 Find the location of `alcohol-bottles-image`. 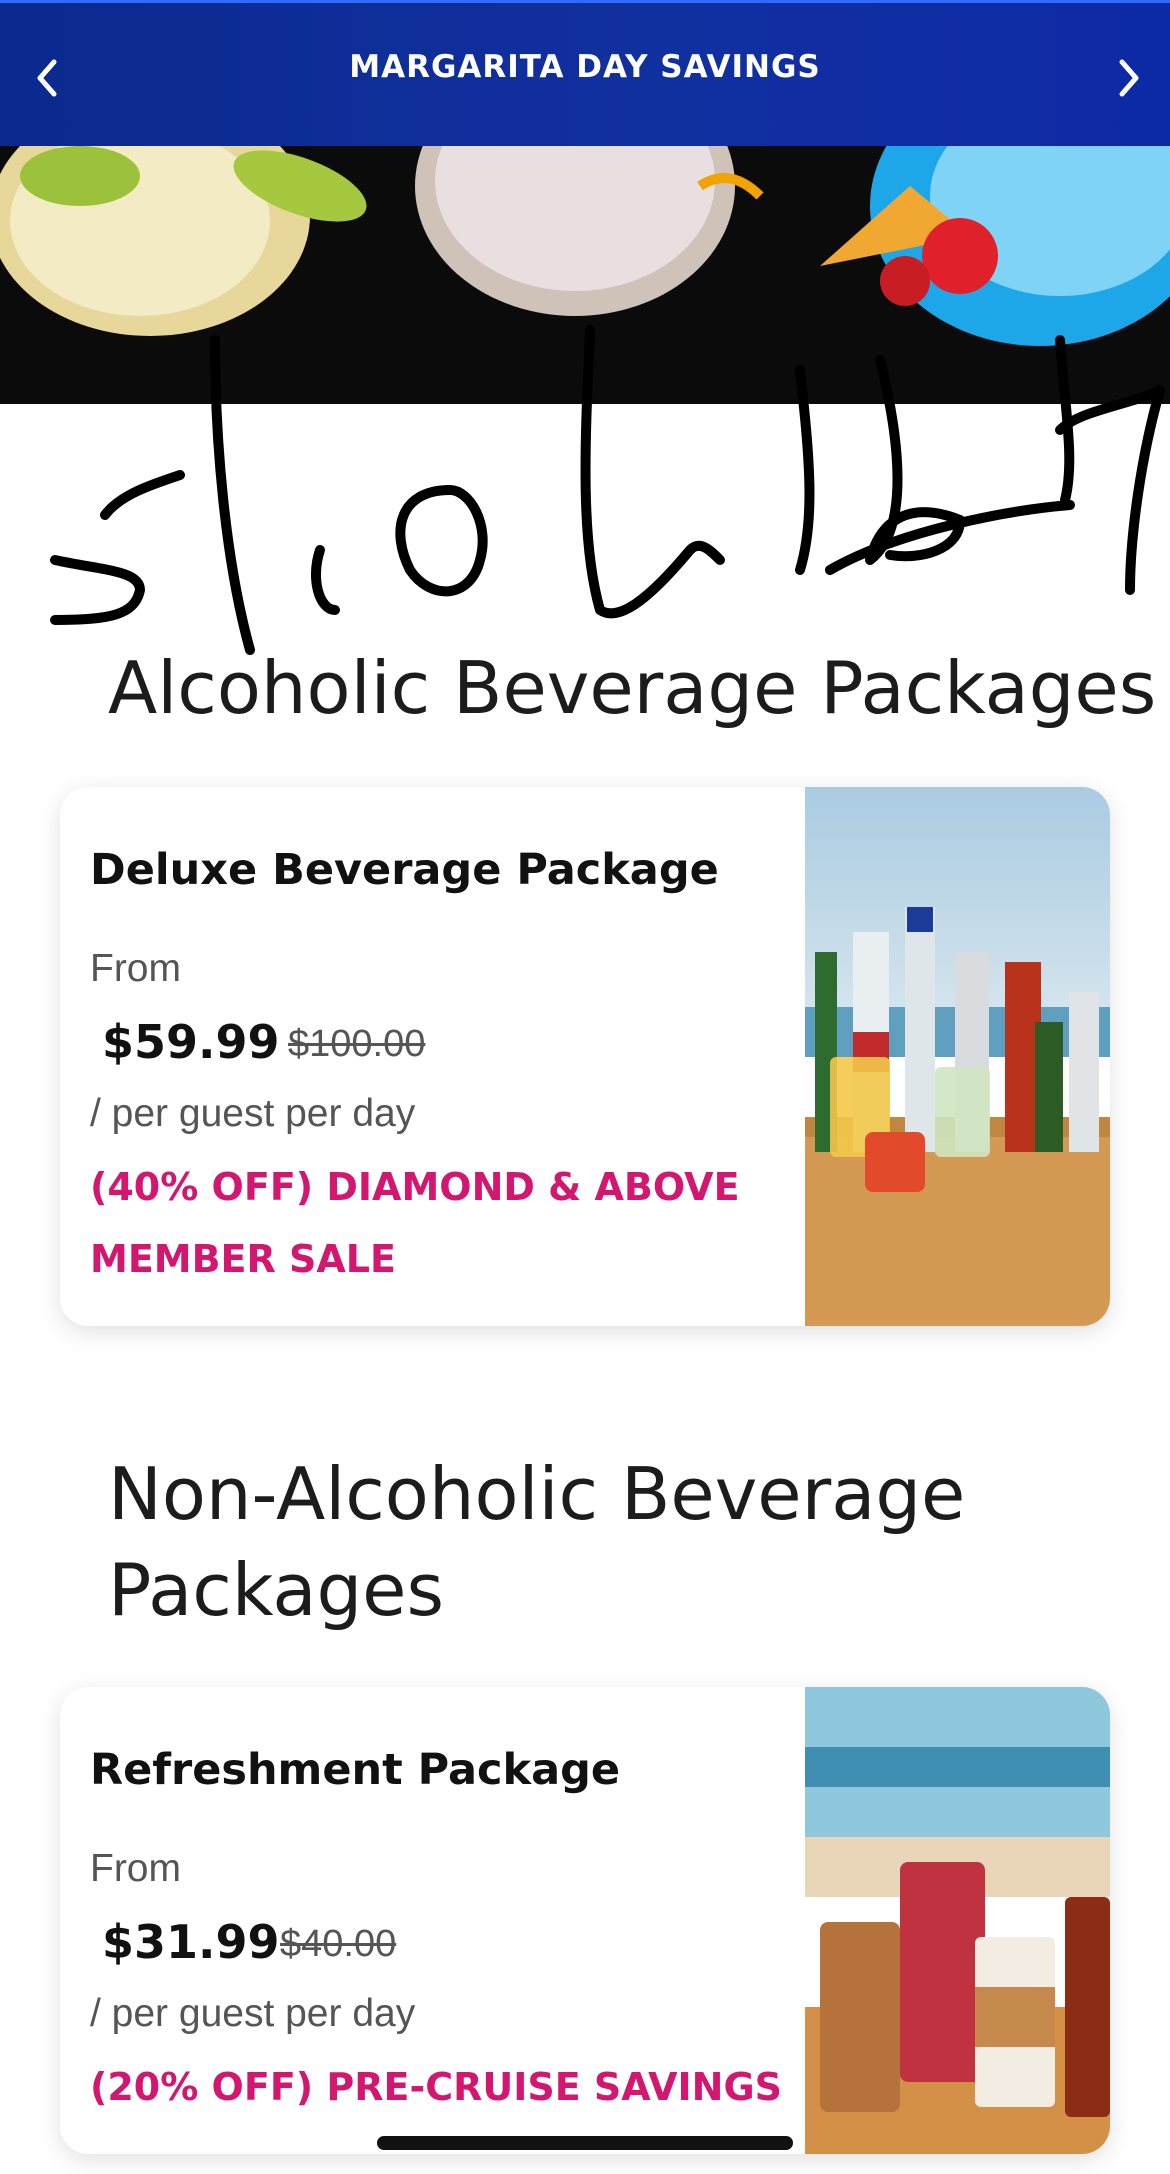

alcohol-bottles-image is located at coordinates (957, 1056).